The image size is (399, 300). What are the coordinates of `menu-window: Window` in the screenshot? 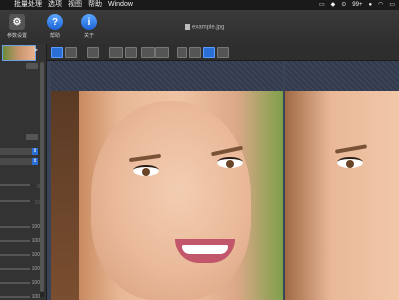 It's located at (120, 5).